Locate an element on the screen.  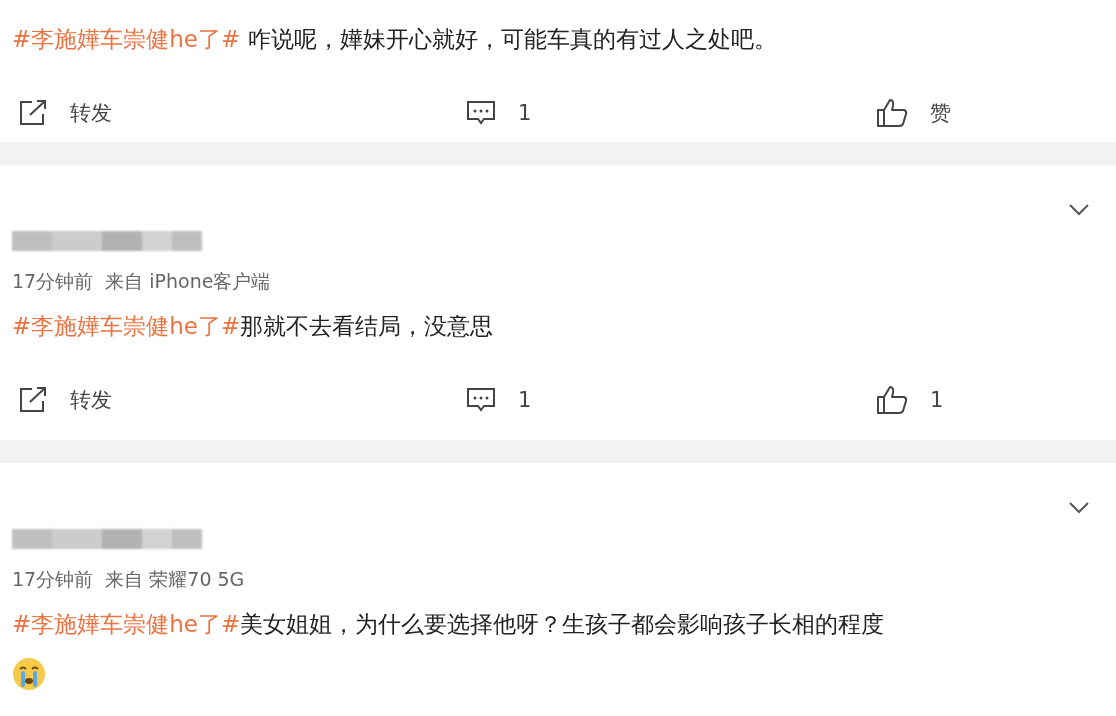
comment-meta: 17分钟前 来自 iPhone客户端 is located at coordinates (142, 281).